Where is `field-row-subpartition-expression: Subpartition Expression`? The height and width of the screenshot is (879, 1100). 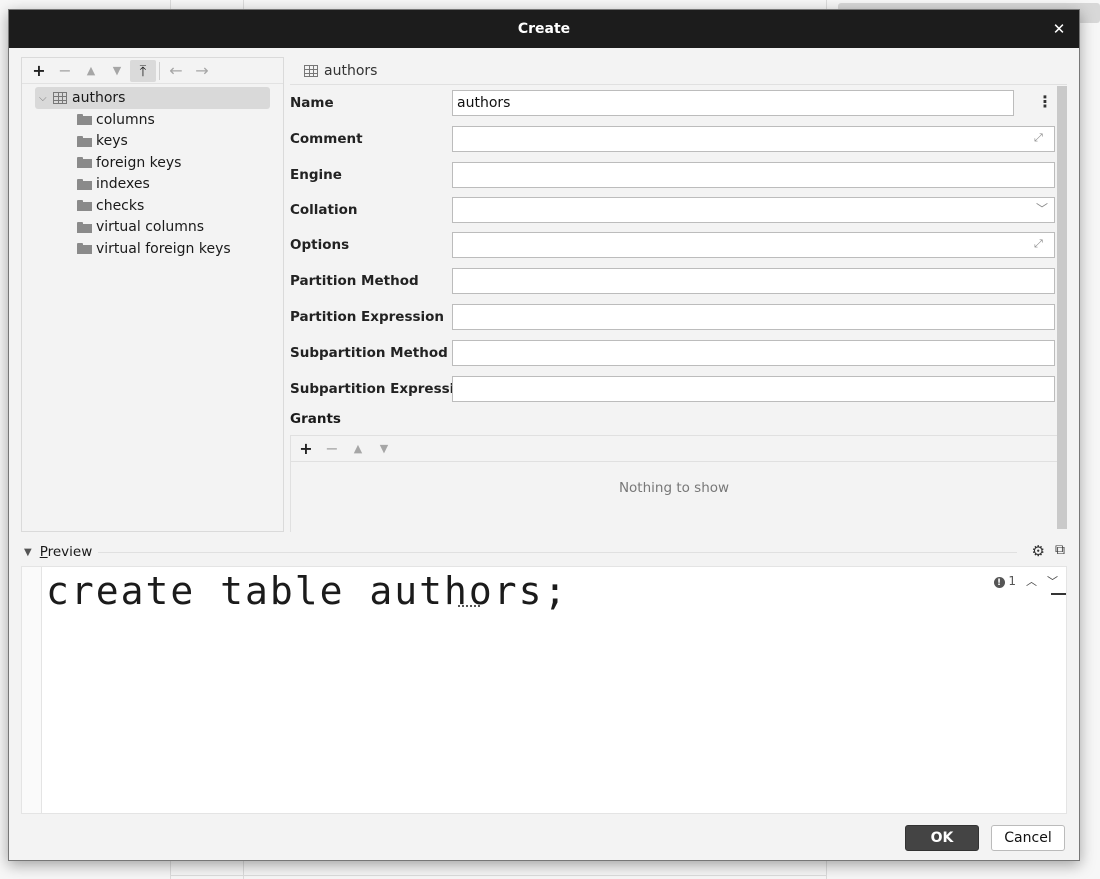 field-row-subpartition-expression: Subpartition Expression is located at coordinates (675, 389).